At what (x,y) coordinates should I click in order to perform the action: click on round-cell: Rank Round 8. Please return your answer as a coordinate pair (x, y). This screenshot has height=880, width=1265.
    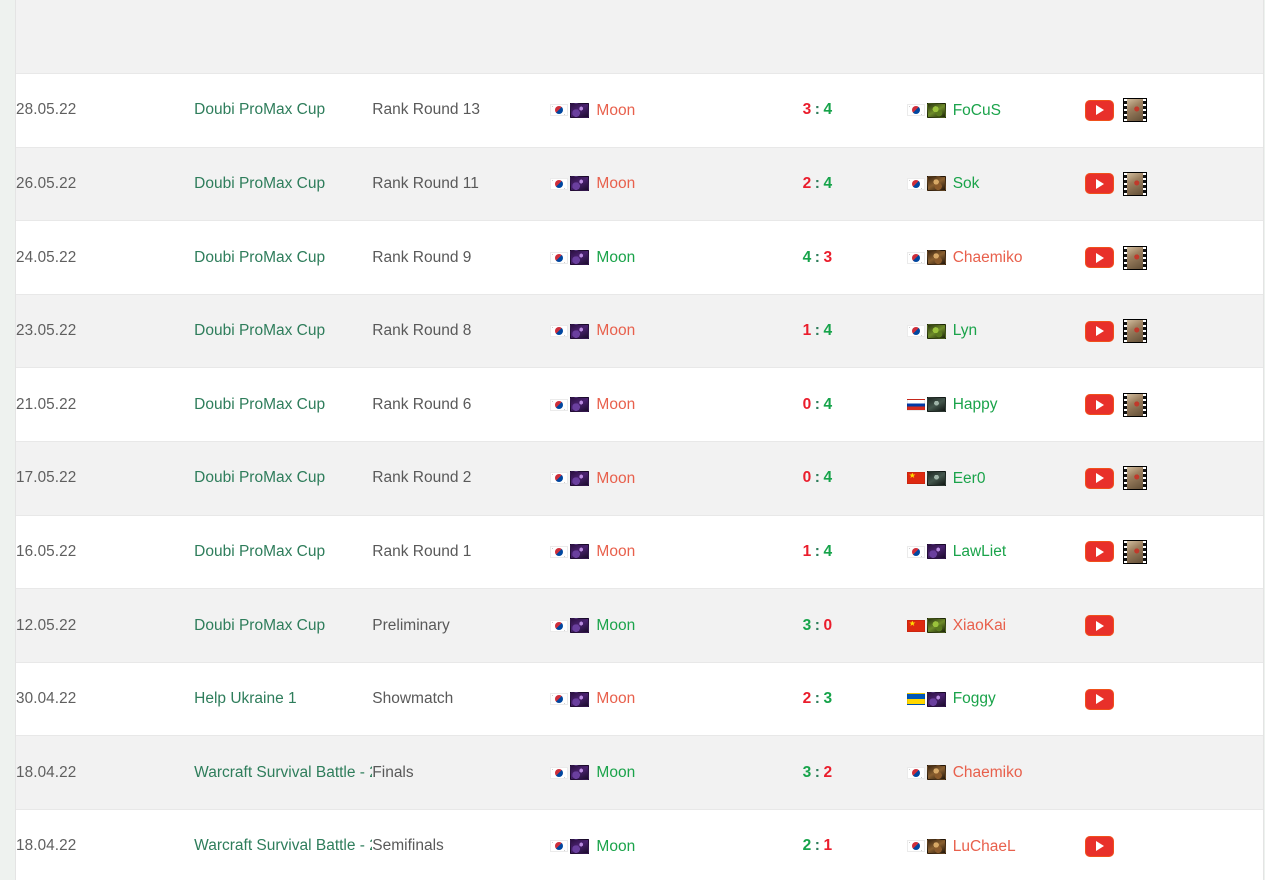
    Looking at the image, I should click on (461, 331).